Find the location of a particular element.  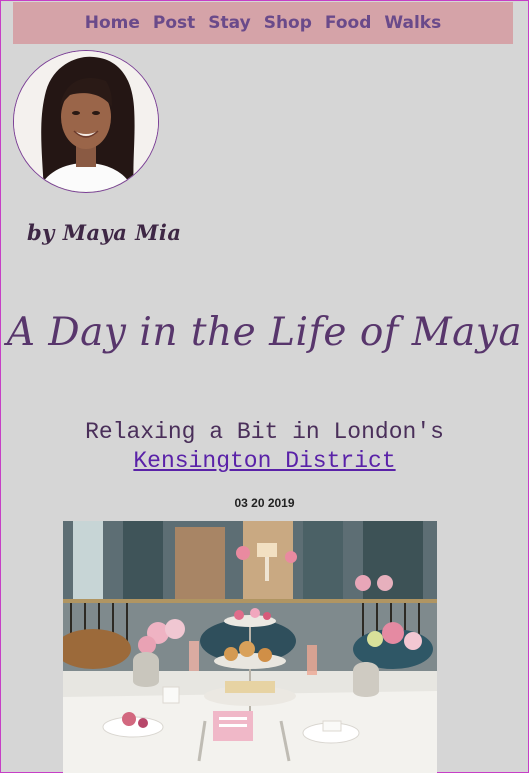

author-avatar is located at coordinates (86, 121).